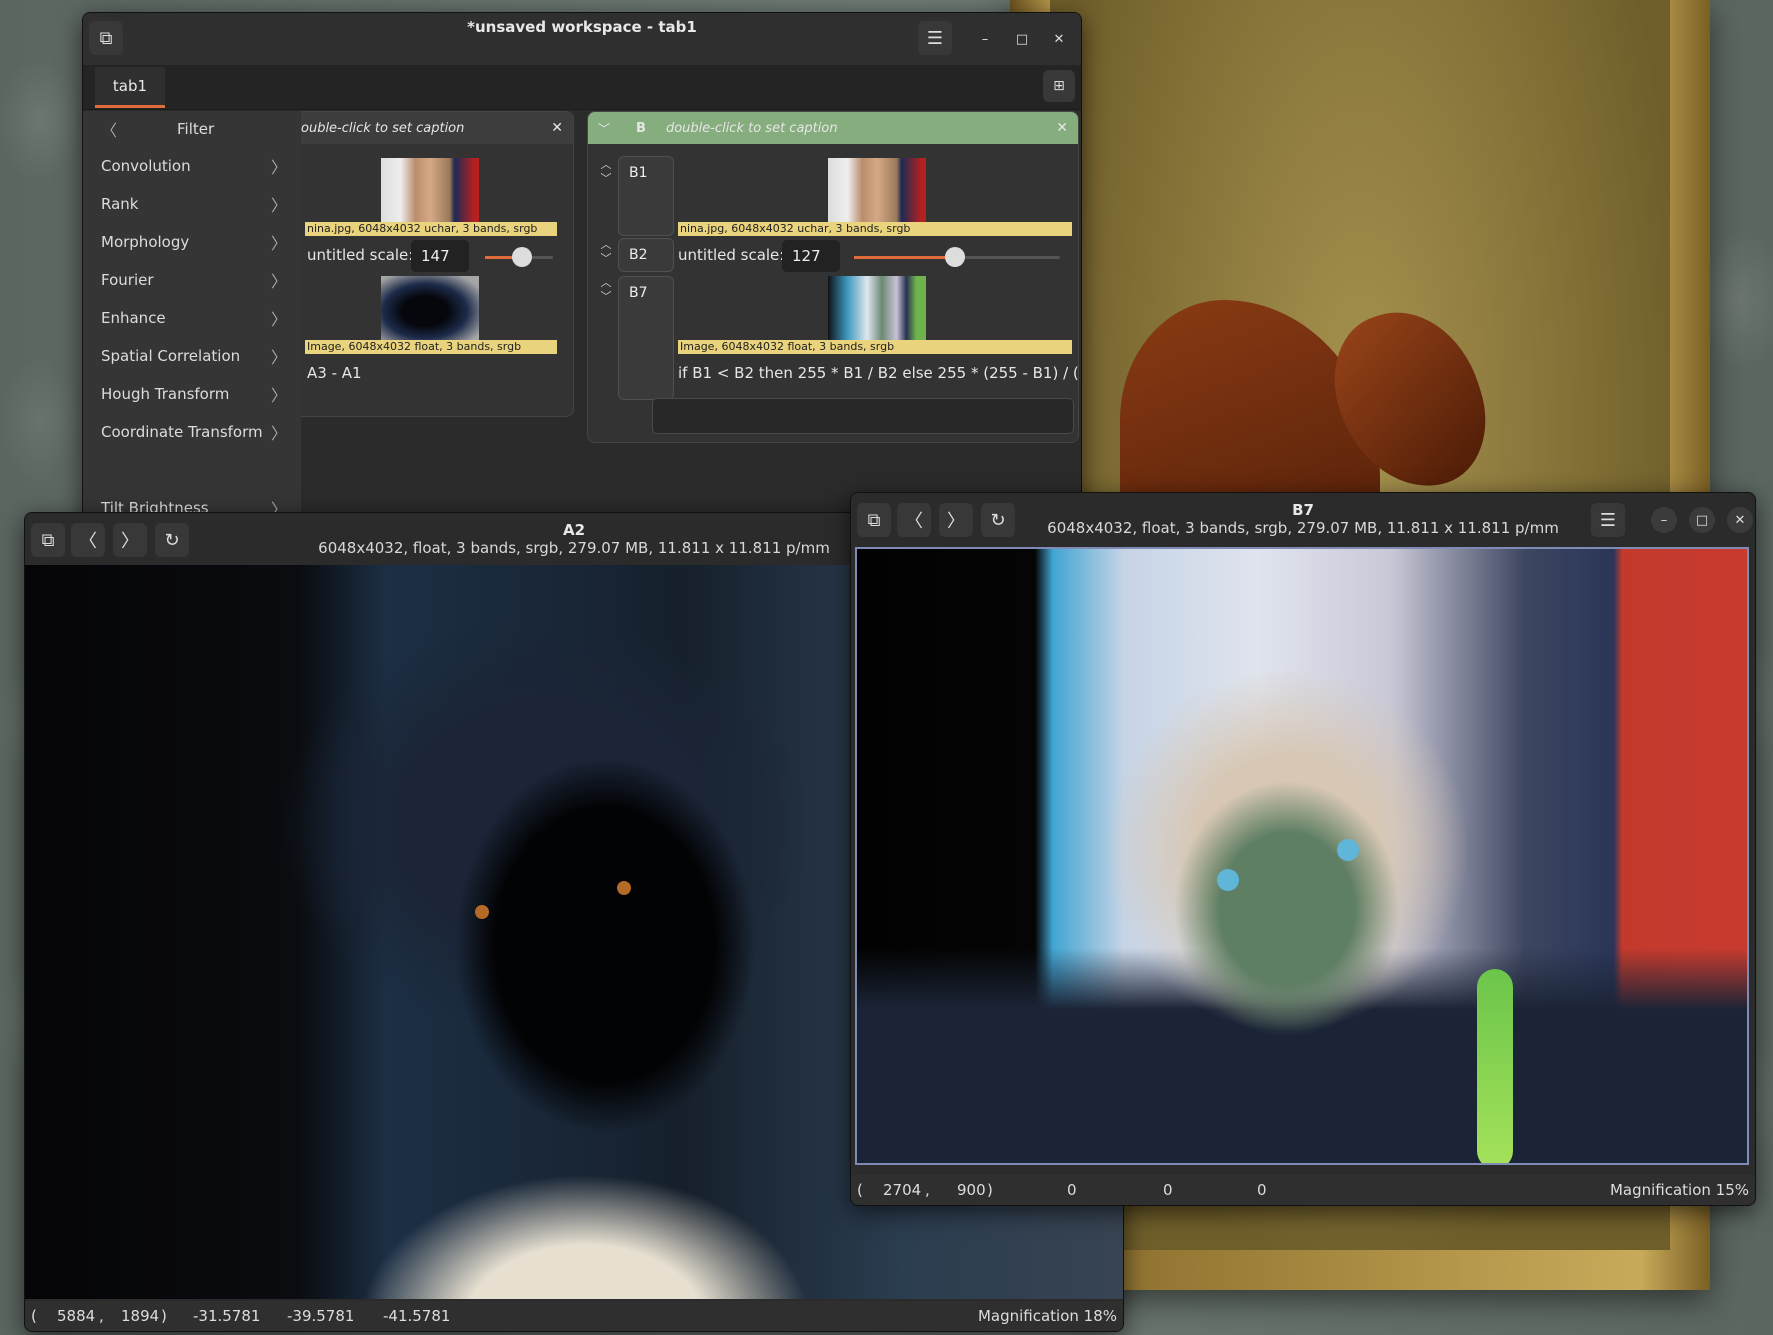 This screenshot has height=1335, width=1773. Describe the element at coordinates (1168, 1190) in the screenshot. I see `pixel-value-2: 0` at that location.